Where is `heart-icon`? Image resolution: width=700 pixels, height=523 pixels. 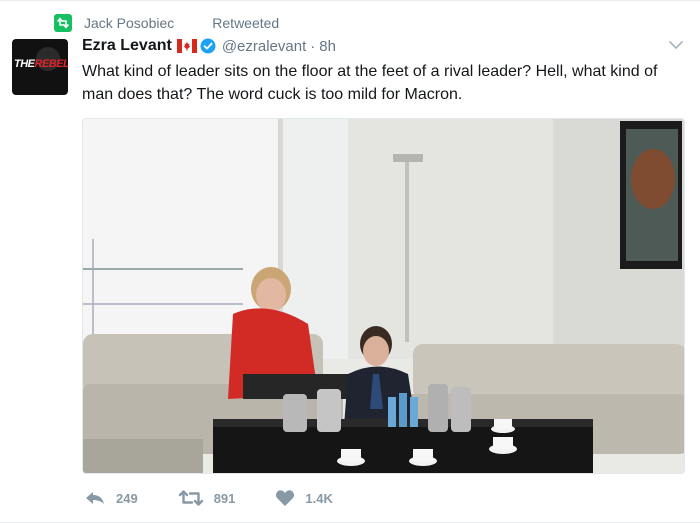
heart-icon is located at coordinates (285, 498).